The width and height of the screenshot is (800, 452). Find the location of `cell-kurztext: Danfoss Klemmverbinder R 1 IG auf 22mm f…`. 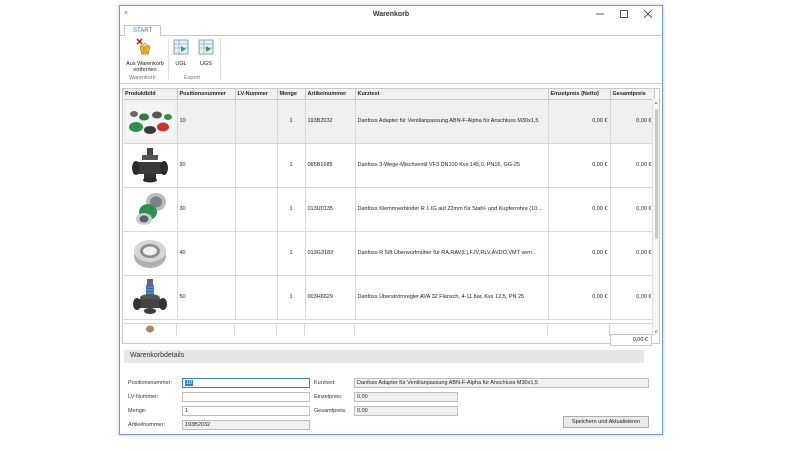

cell-kurztext: Danfoss Klemmverbinder R 1 IG auf 22mm f… is located at coordinates (452, 209).